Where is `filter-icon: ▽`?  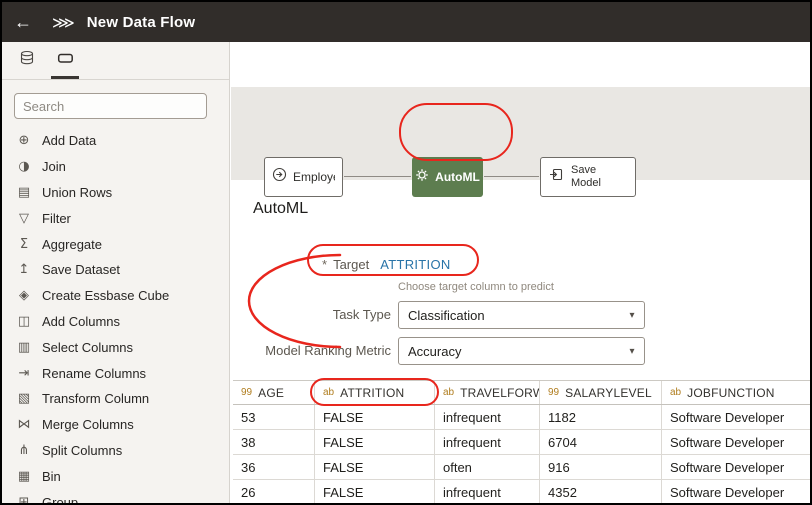
filter-icon: ▽ is located at coordinates (24, 218).